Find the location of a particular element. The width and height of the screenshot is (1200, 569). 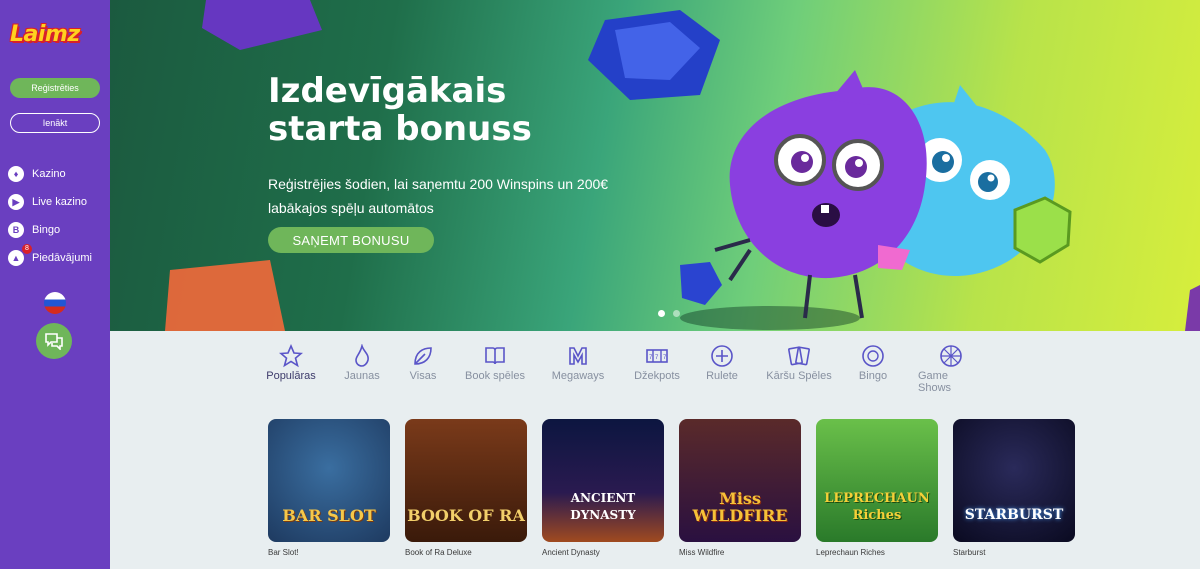

carousel-dots is located at coordinates (669, 313).